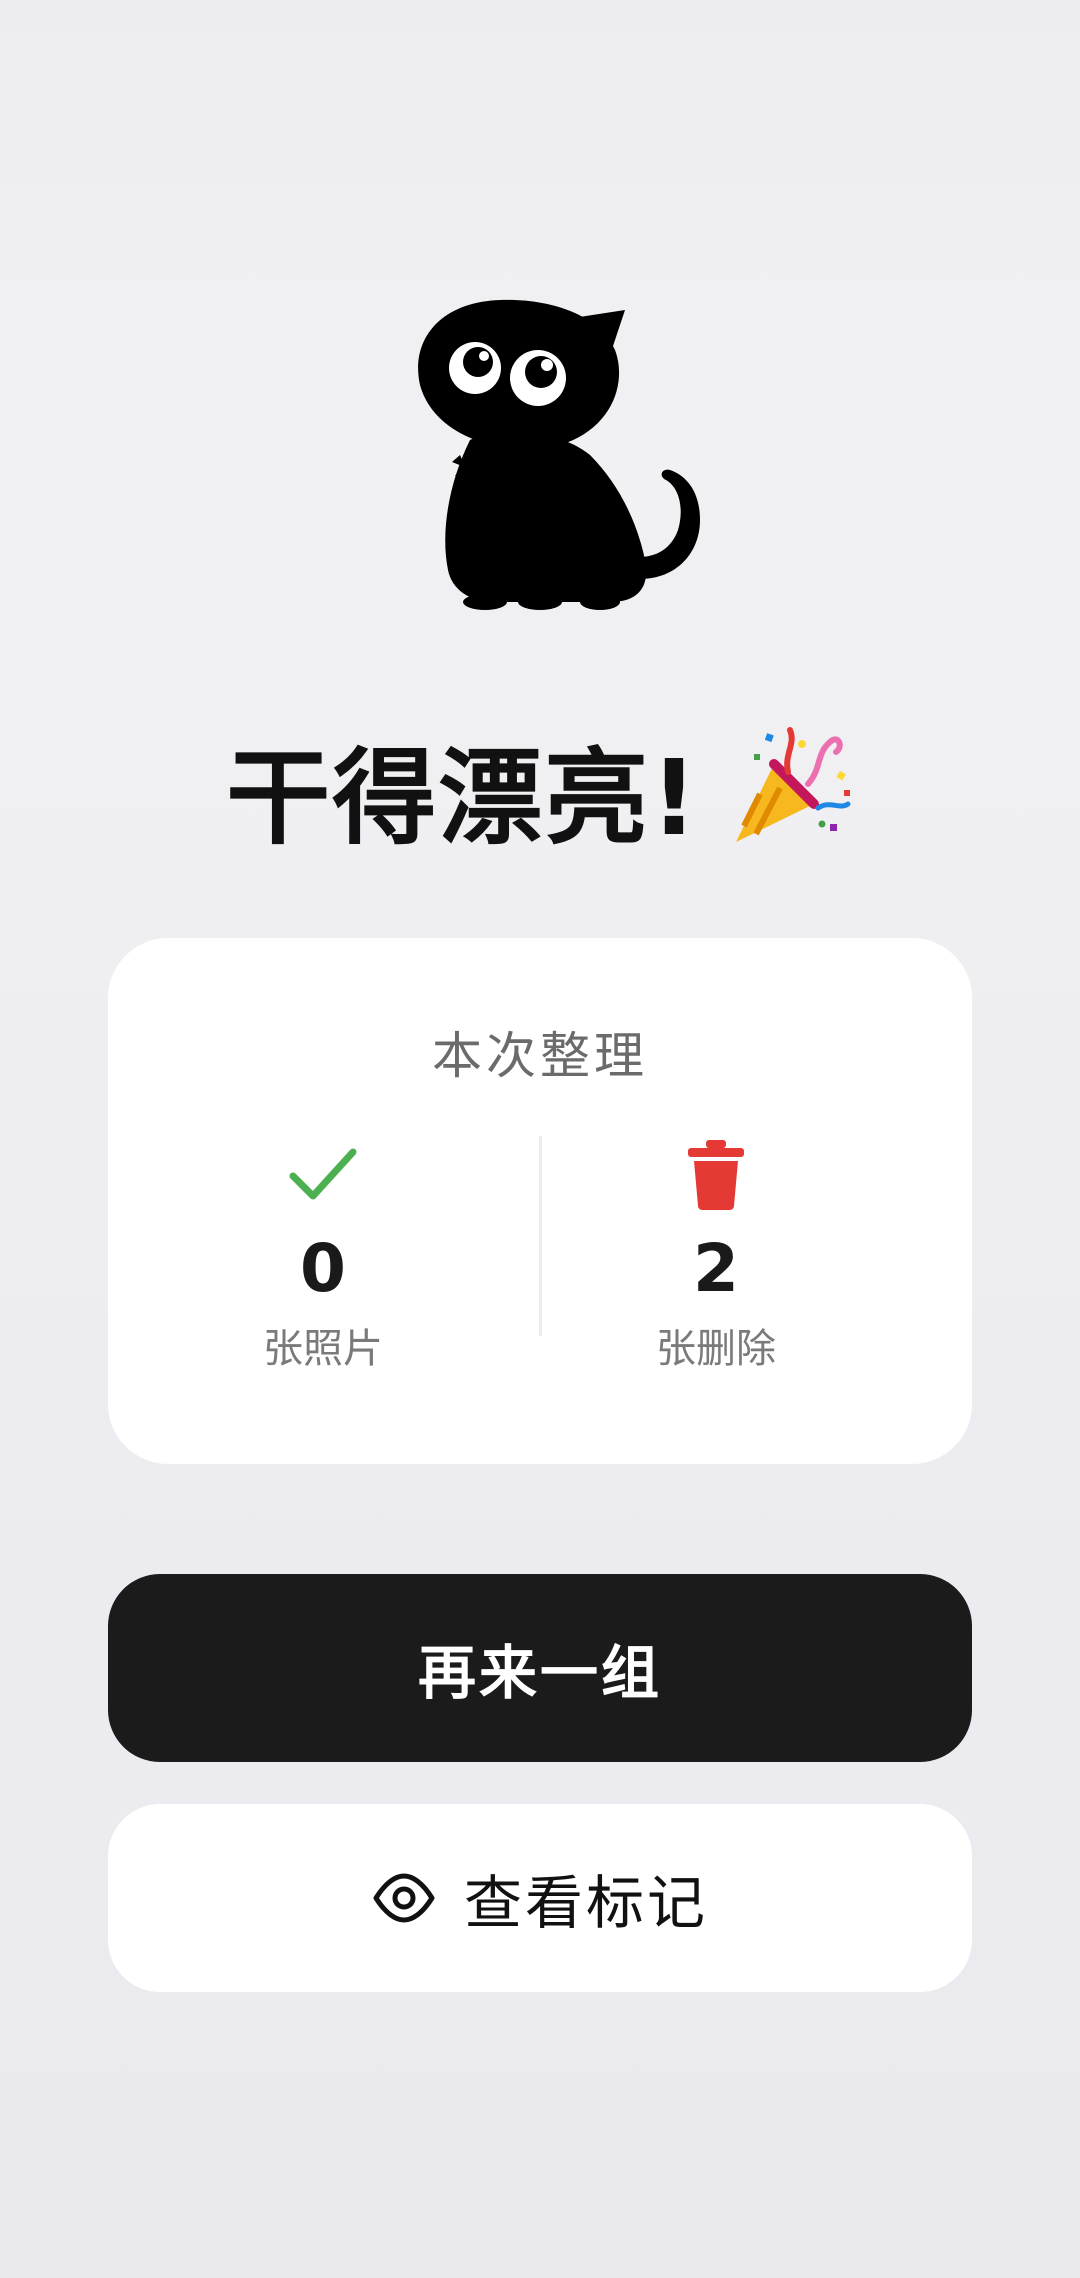  I want to click on summary-title: 本次整理, so click(540, 1056).